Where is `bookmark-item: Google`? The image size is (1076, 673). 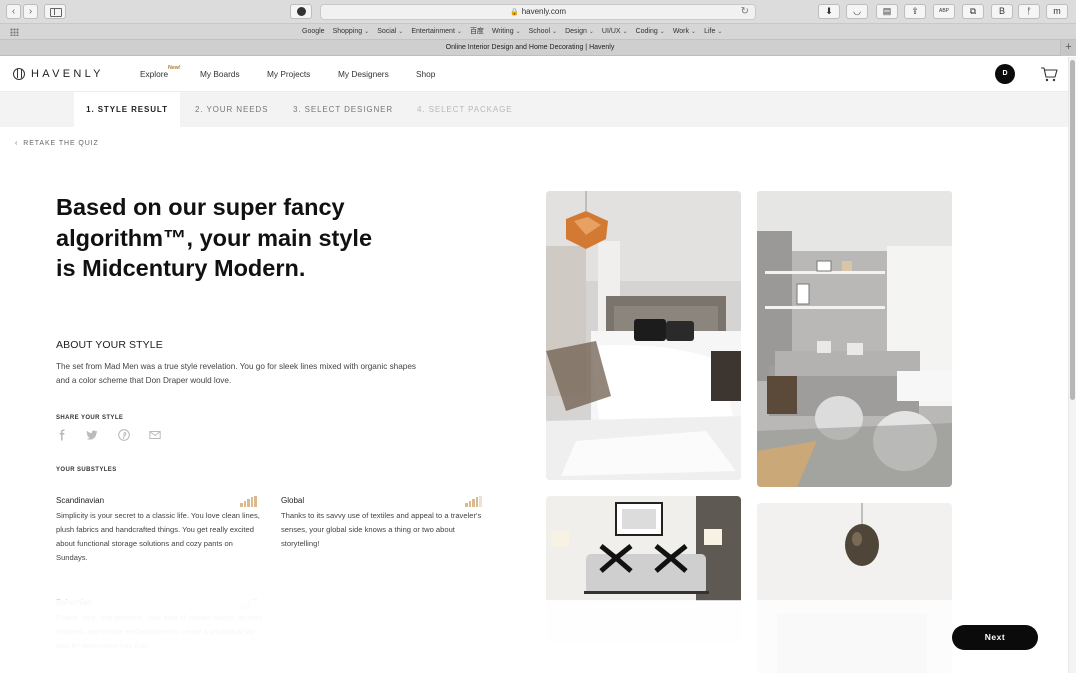
bookmark-item: Google is located at coordinates (313, 32).